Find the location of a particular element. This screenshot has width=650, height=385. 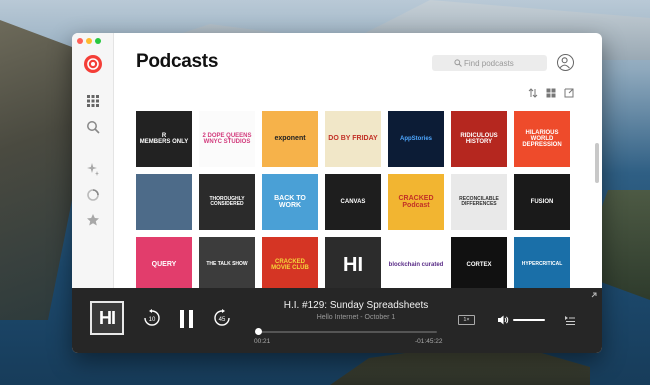

episode-subtitle: Hello Internet - October 1 is located at coordinates (356, 317).